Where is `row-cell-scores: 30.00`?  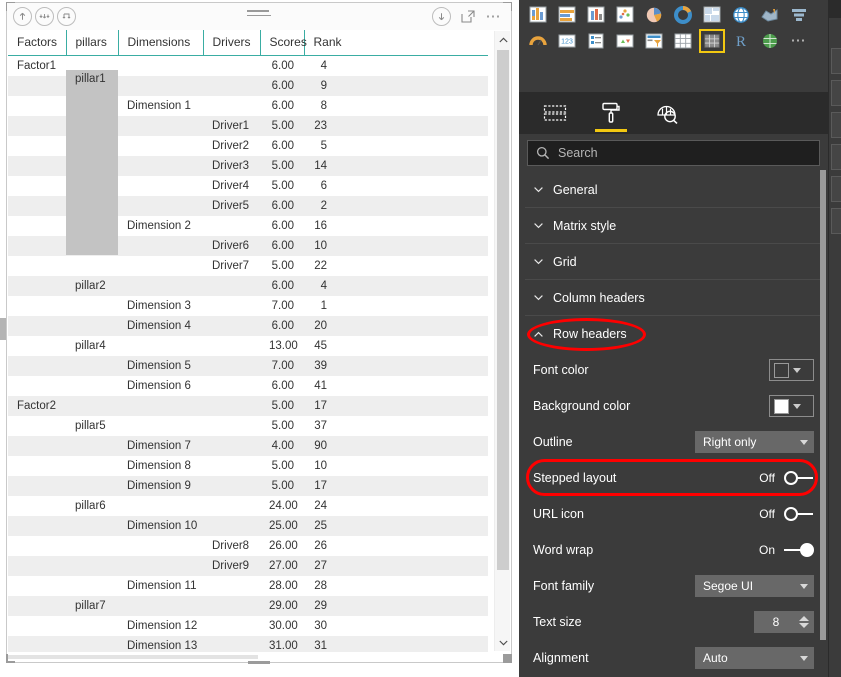
row-cell-scores: 30.00 is located at coordinates (282, 626).